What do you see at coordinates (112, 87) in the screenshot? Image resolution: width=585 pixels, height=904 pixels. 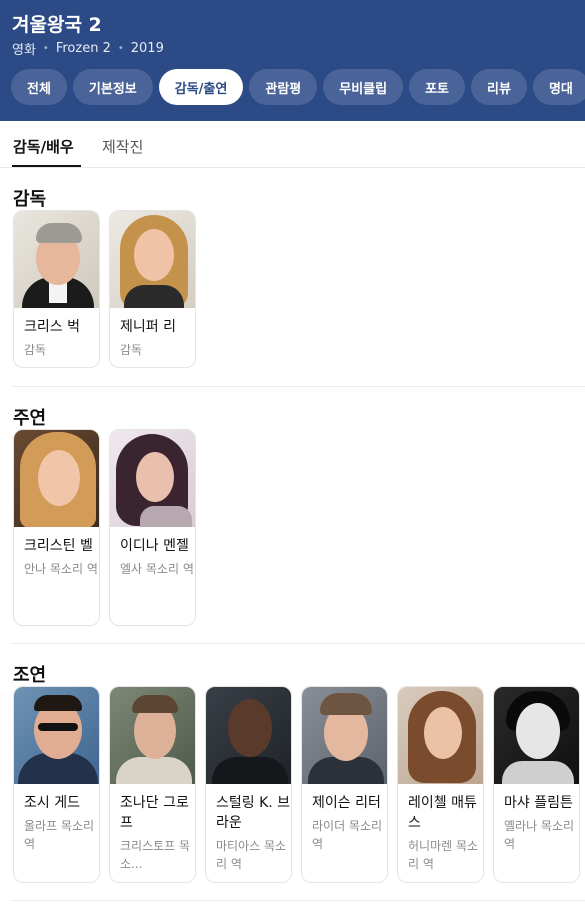 I see `tab-basic-info: 기본정보` at bounding box center [112, 87].